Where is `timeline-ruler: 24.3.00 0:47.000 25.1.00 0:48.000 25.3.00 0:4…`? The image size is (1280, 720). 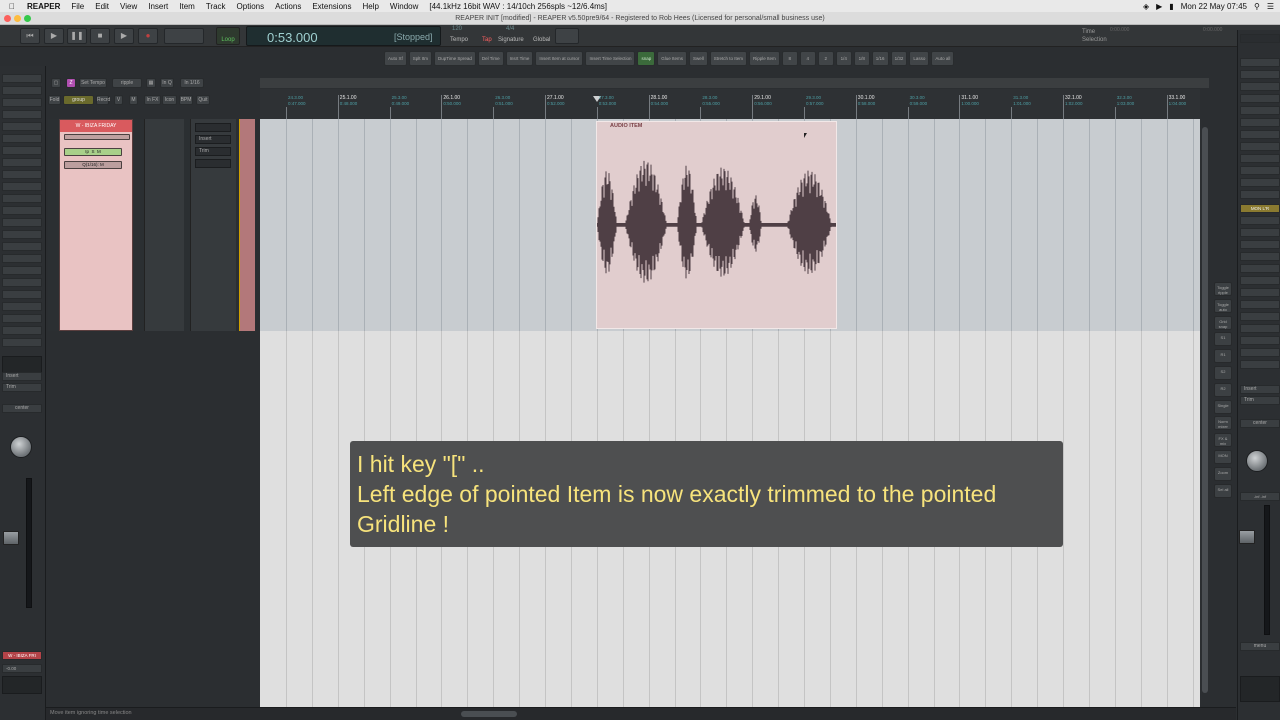
timeline-ruler: 24.3.00 0:47.000 25.1.00 0:48.000 25.3.00 0:4… is located at coordinates (730, 104).